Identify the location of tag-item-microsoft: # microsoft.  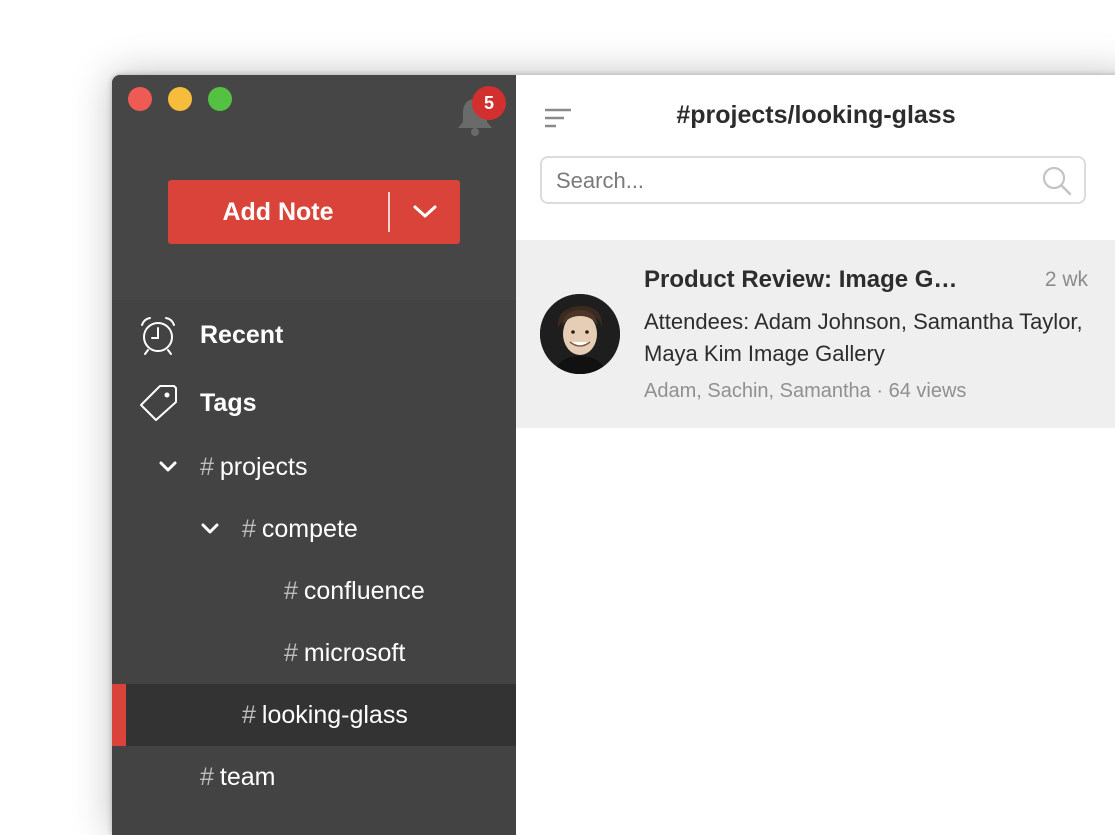
(314, 653).